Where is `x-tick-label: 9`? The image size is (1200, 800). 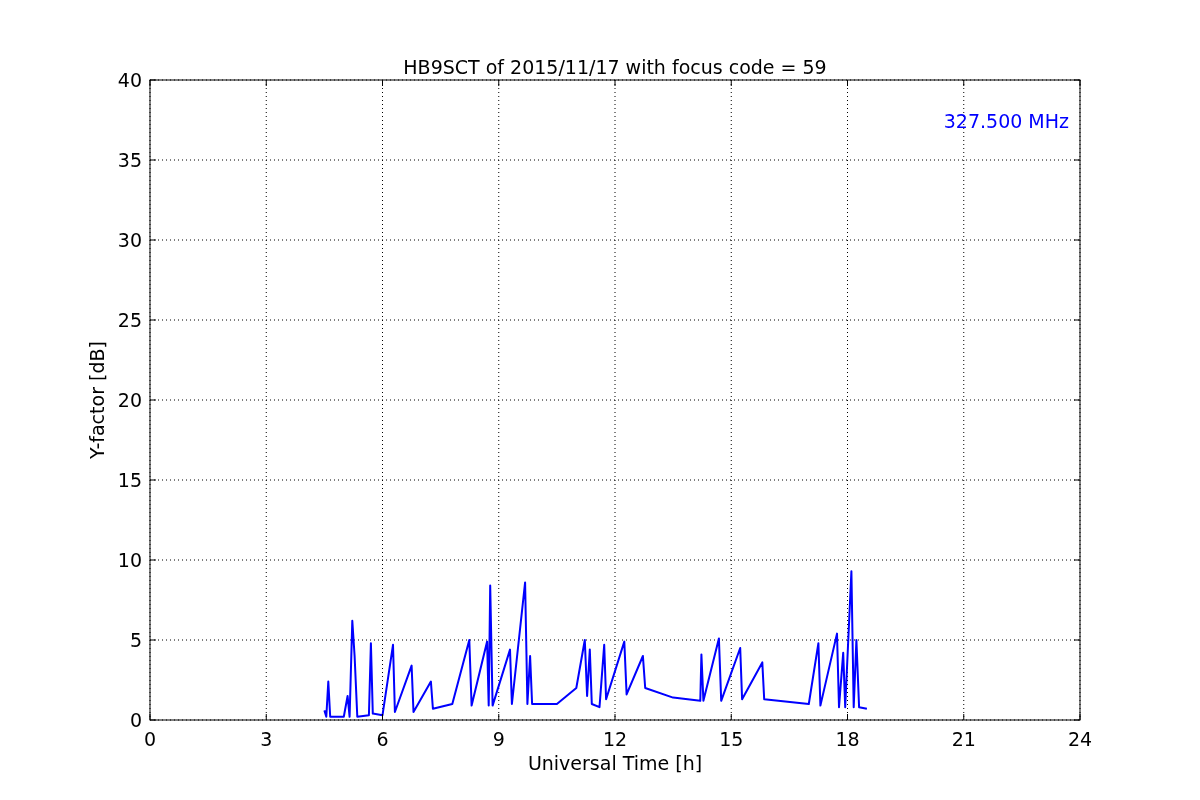
x-tick-label: 9 is located at coordinates (498, 739).